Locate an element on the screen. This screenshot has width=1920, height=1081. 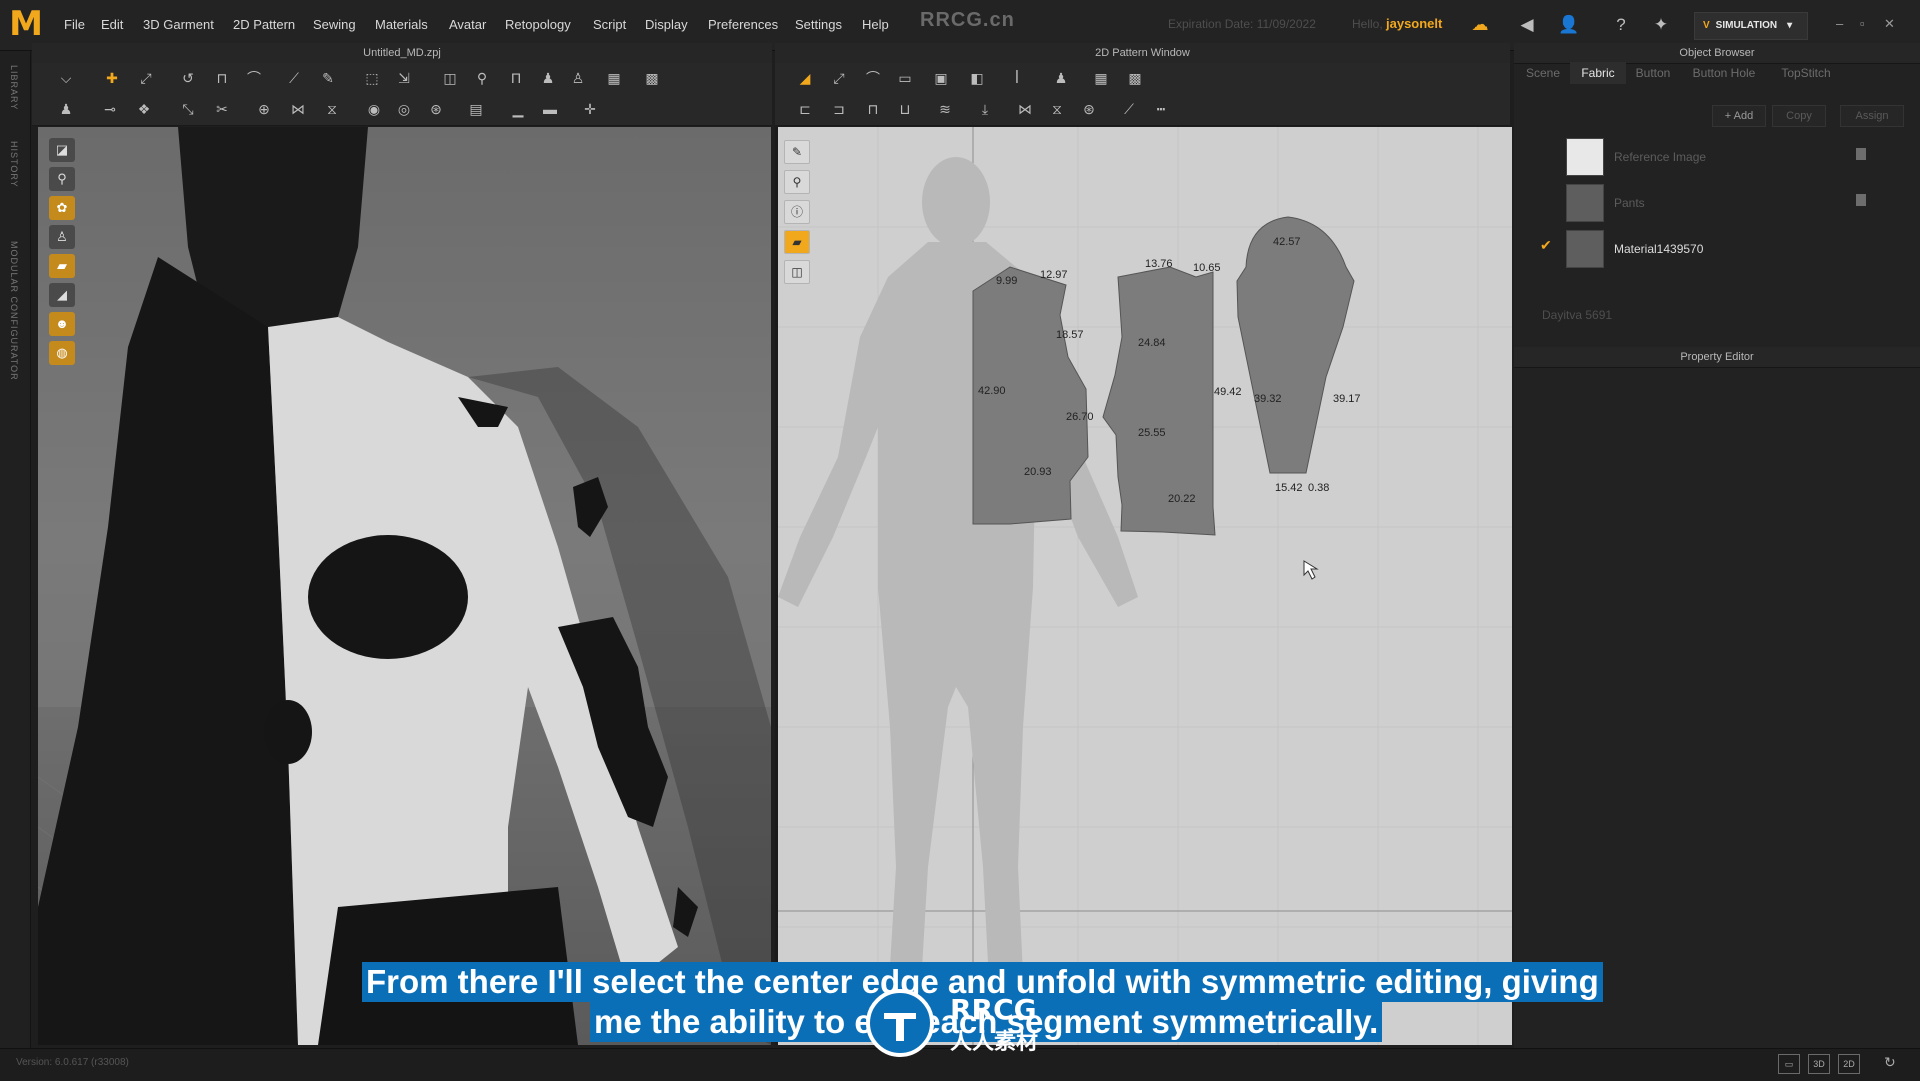
tab-fabric: Fabric is located at coordinates (1598, 73).